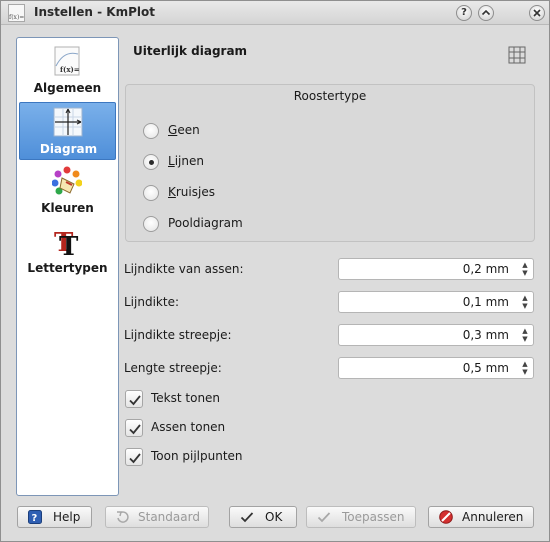 The image size is (550, 542). What do you see at coordinates (485, 302) in the screenshot?
I see `spin-value: 0,1 mm` at bounding box center [485, 302].